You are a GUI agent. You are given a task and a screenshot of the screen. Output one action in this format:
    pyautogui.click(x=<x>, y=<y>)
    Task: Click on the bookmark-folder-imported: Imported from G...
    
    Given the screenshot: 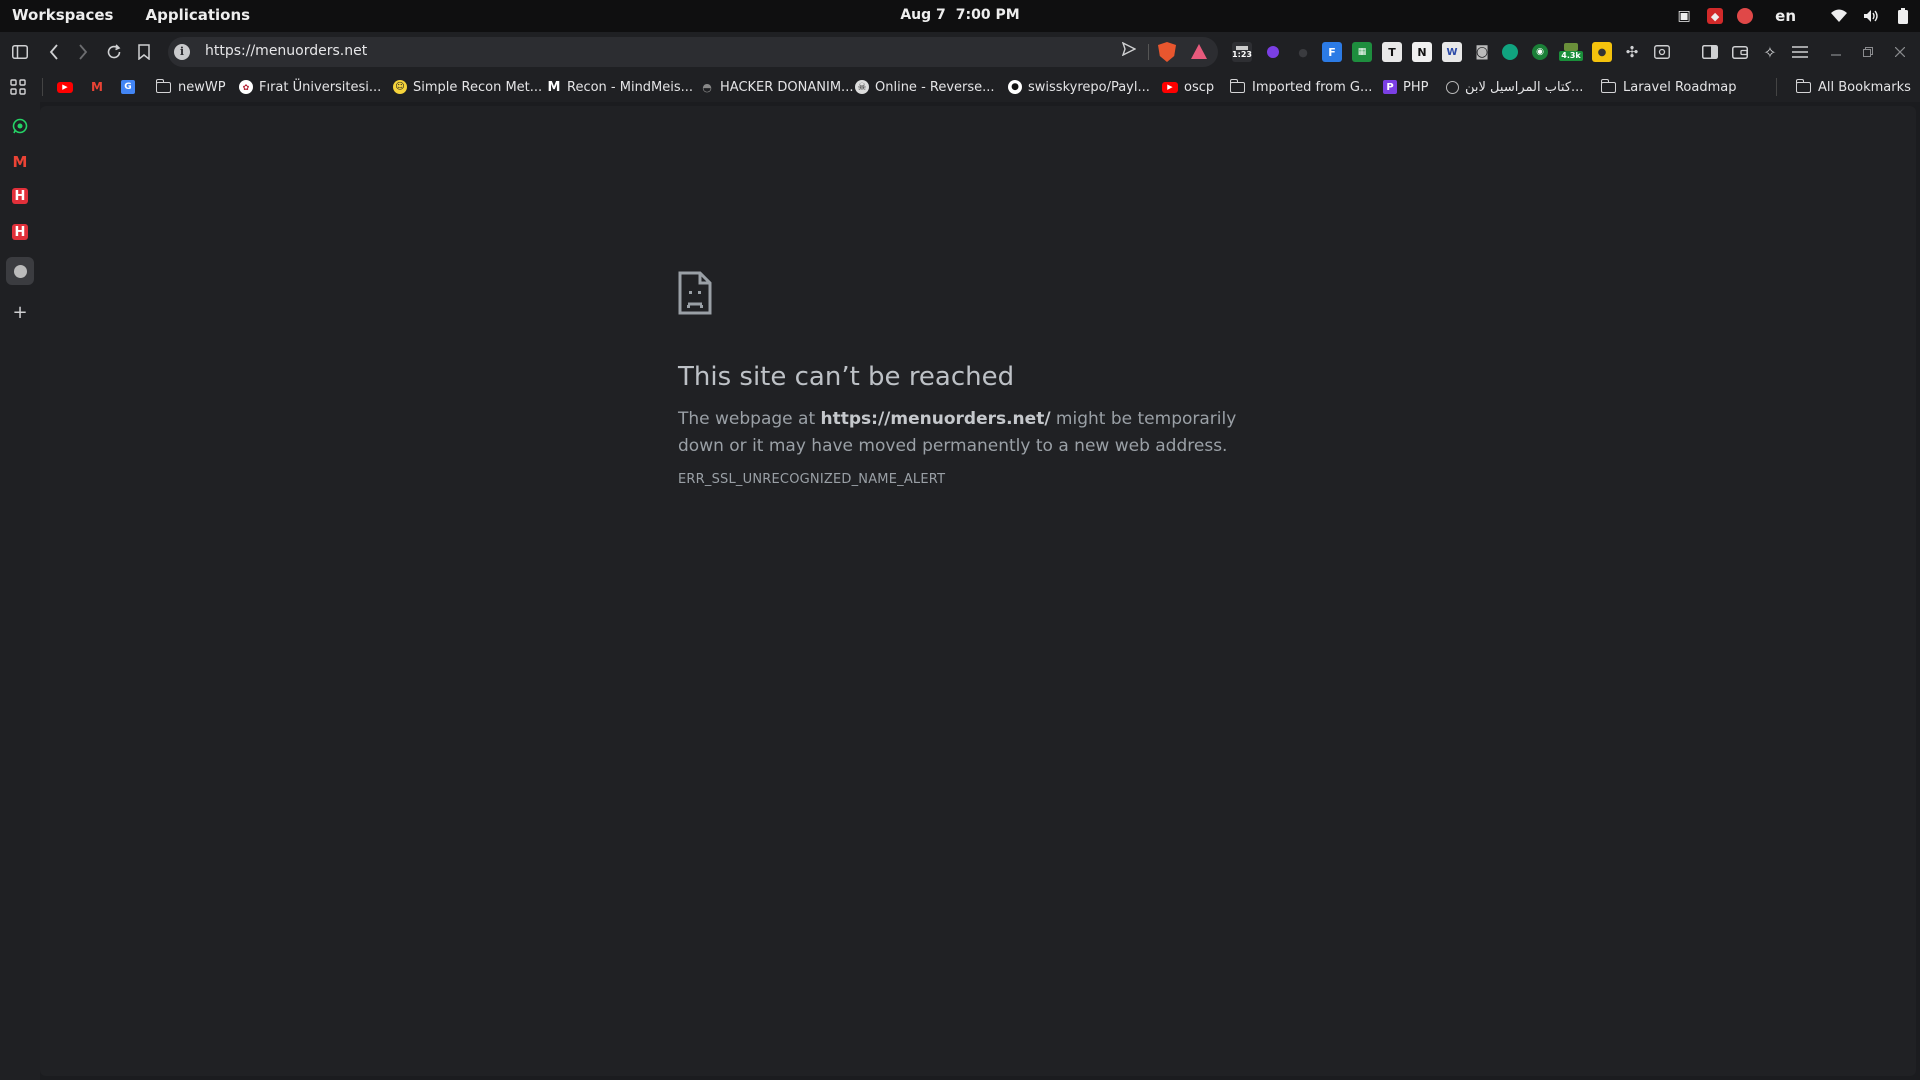 What is the action you would take?
    pyautogui.click(x=1301, y=87)
    